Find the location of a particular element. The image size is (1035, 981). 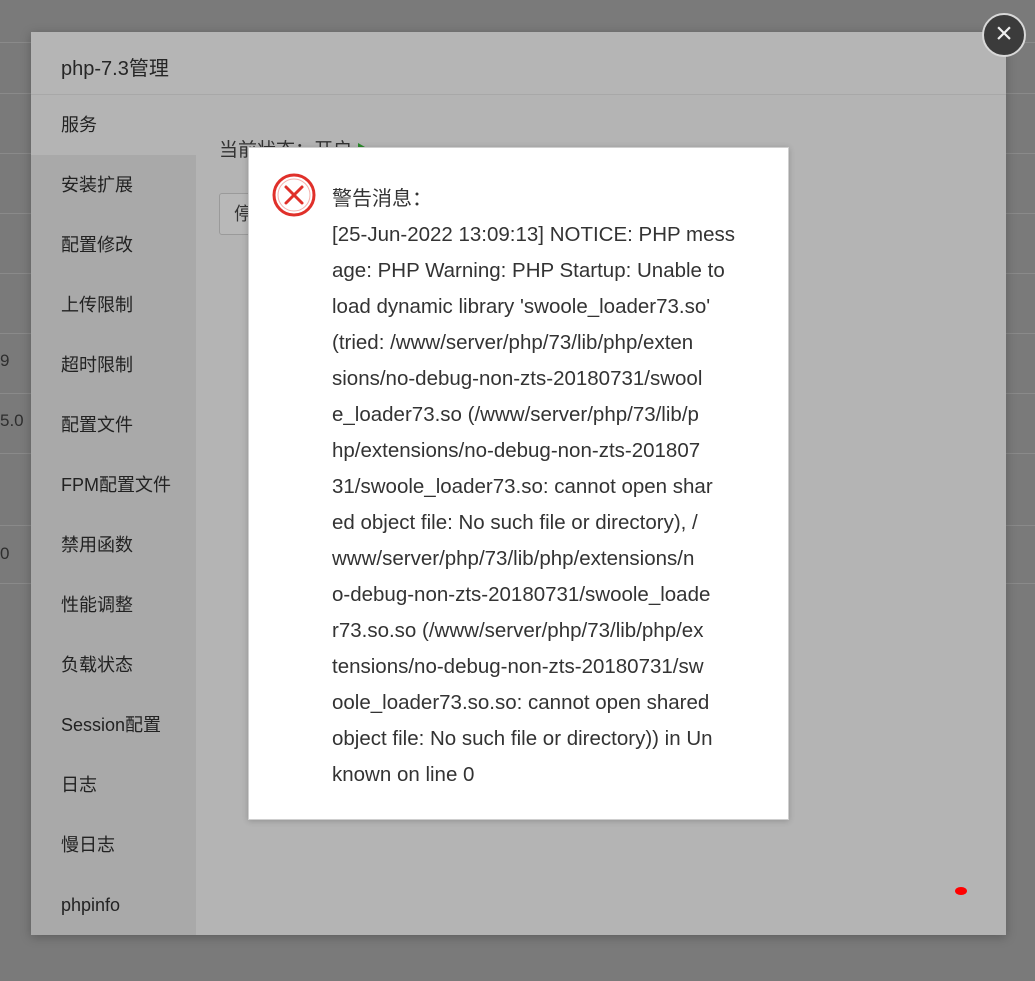

background-text-fragment: 9 is located at coordinates (5, 360).